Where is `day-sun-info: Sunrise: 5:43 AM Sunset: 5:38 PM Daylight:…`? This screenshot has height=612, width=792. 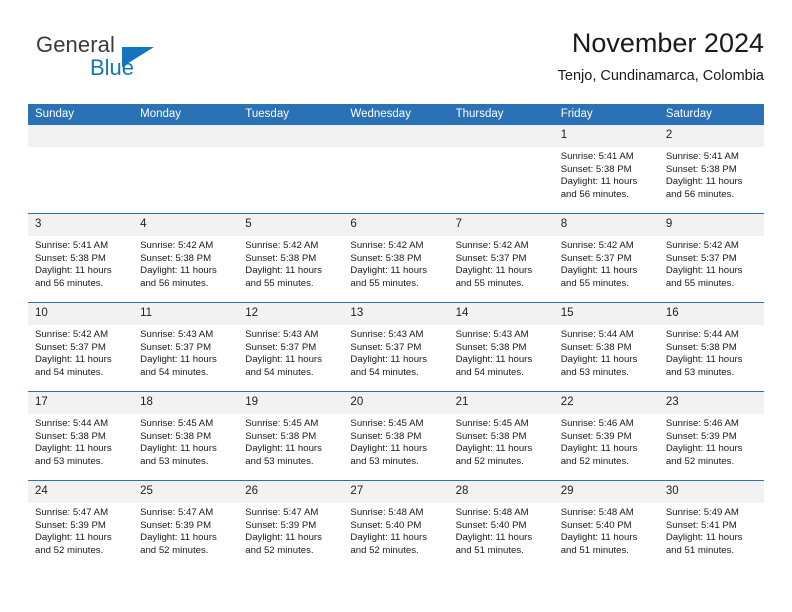 day-sun-info: Sunrise: 5:43 AM Sunset: 5:38 PM Daylight:… is located at coordinates (501, 352).